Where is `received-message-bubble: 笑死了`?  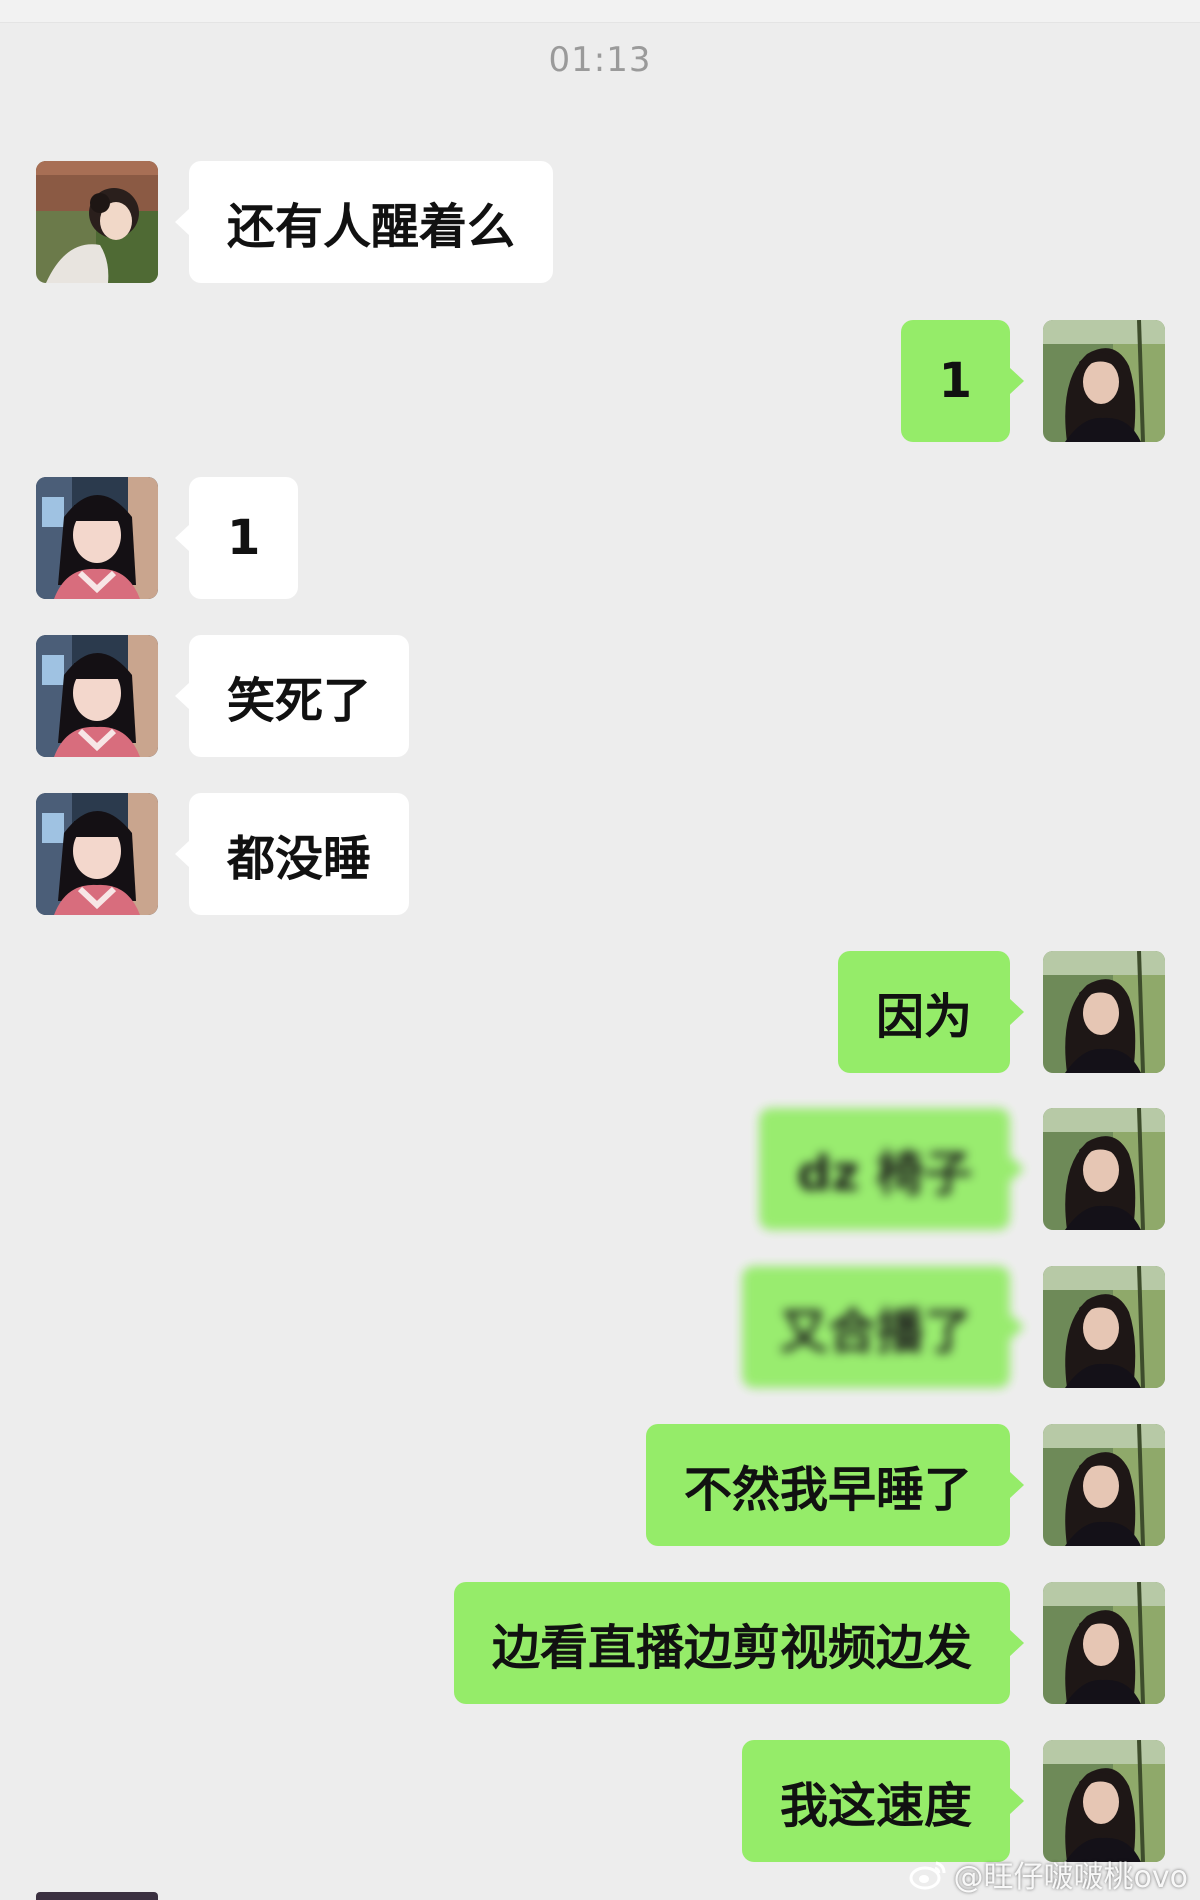
received-message-bubble: 笑死了 is located at coordinates (292, 696).